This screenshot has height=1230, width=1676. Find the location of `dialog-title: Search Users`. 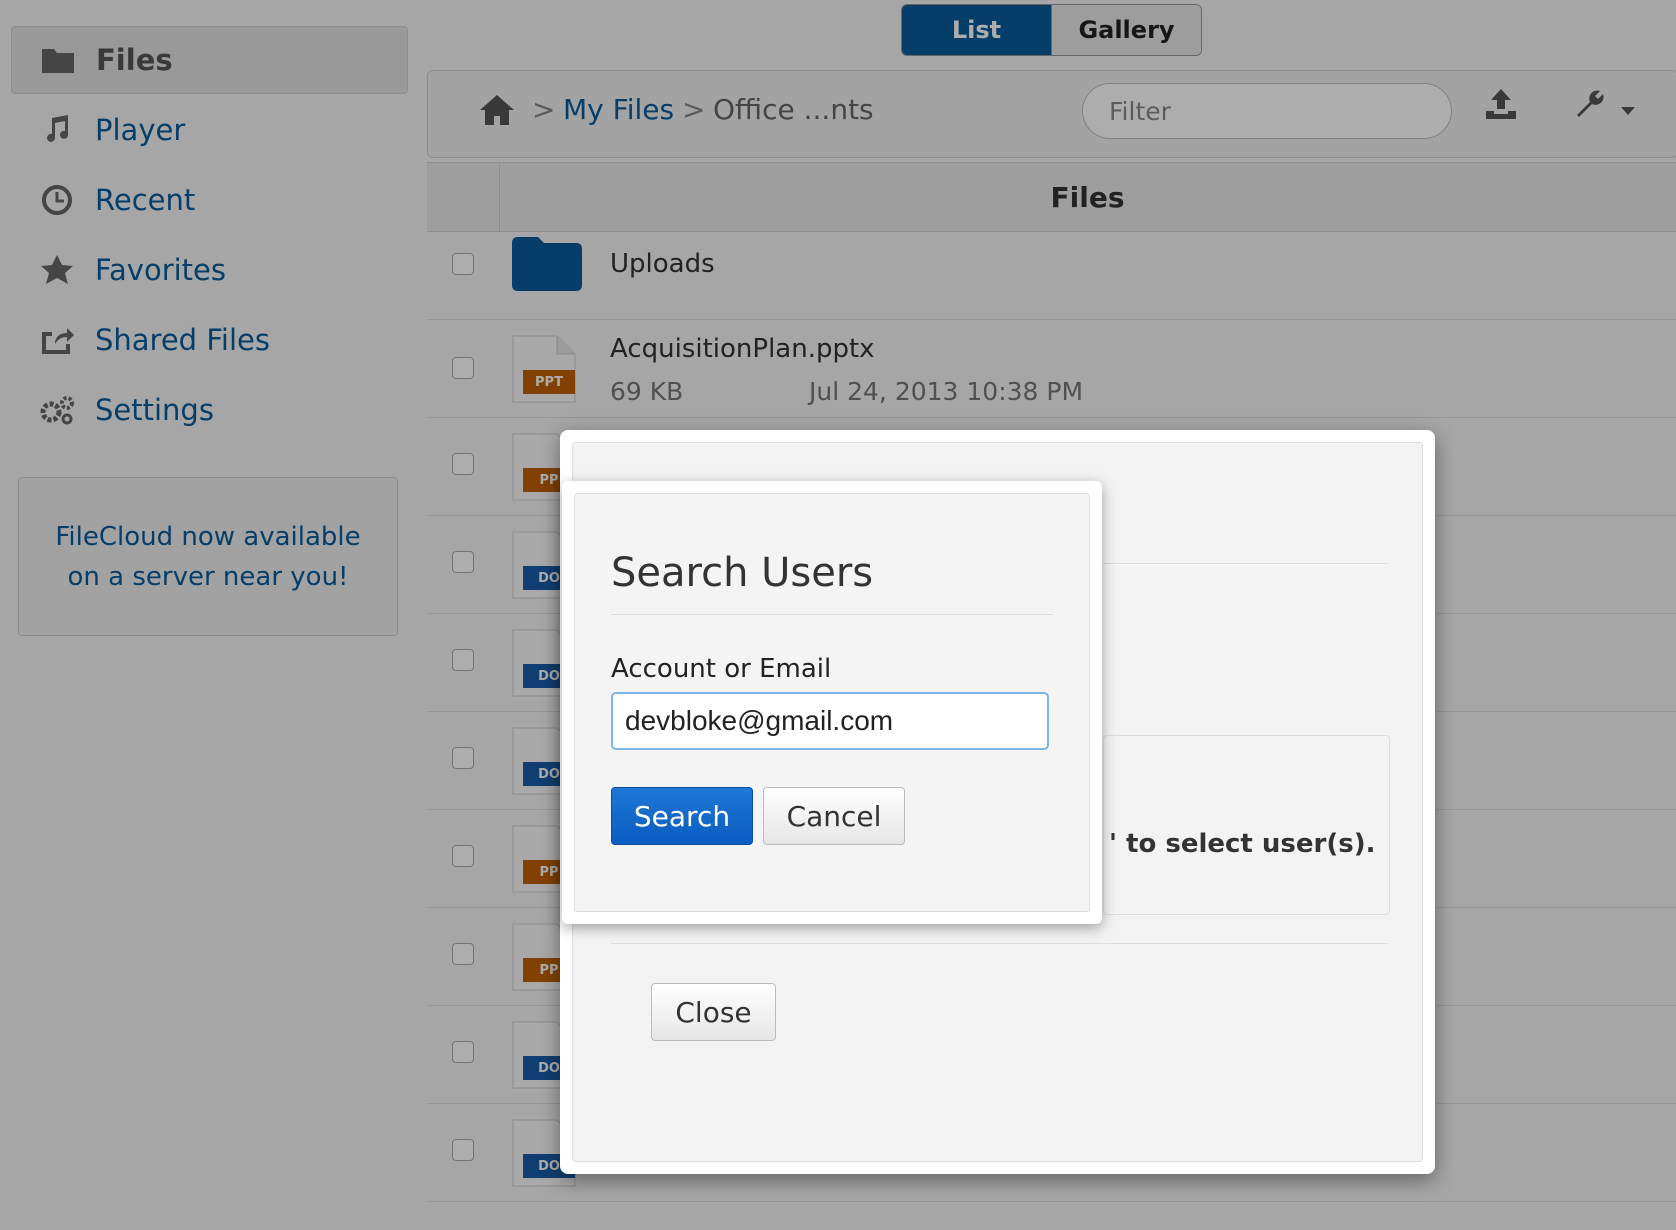

dialog-title: Search Users is located at coordinates (742, 573).